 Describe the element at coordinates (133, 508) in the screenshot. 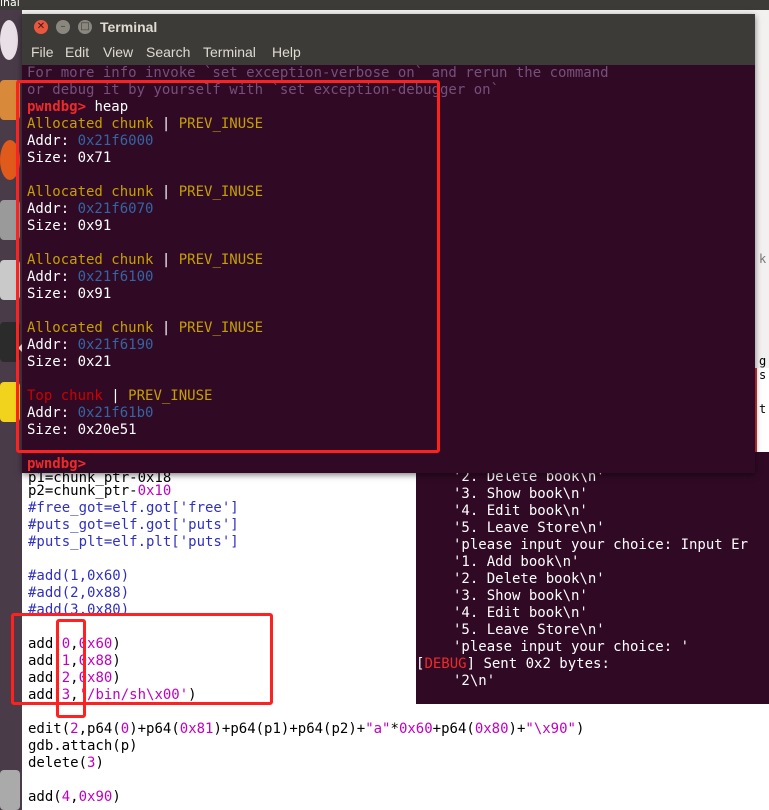

I see `code-line-free-got: #free_got=elf.got['free']` at that location.